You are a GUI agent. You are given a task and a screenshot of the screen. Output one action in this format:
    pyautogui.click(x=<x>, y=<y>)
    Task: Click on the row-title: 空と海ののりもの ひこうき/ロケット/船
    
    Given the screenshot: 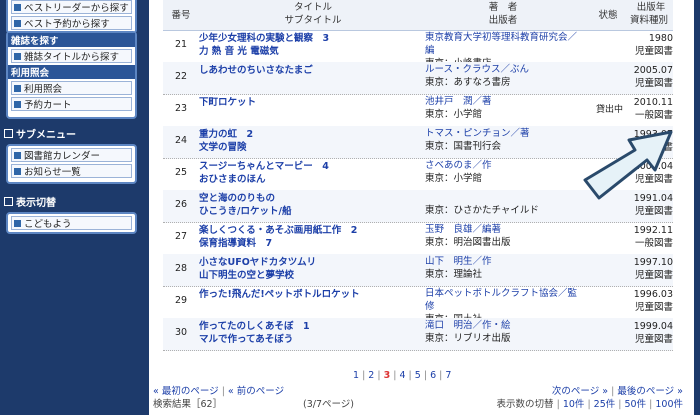 What is the action you would take?
    pyautogui.click(x=299, y=205)
    